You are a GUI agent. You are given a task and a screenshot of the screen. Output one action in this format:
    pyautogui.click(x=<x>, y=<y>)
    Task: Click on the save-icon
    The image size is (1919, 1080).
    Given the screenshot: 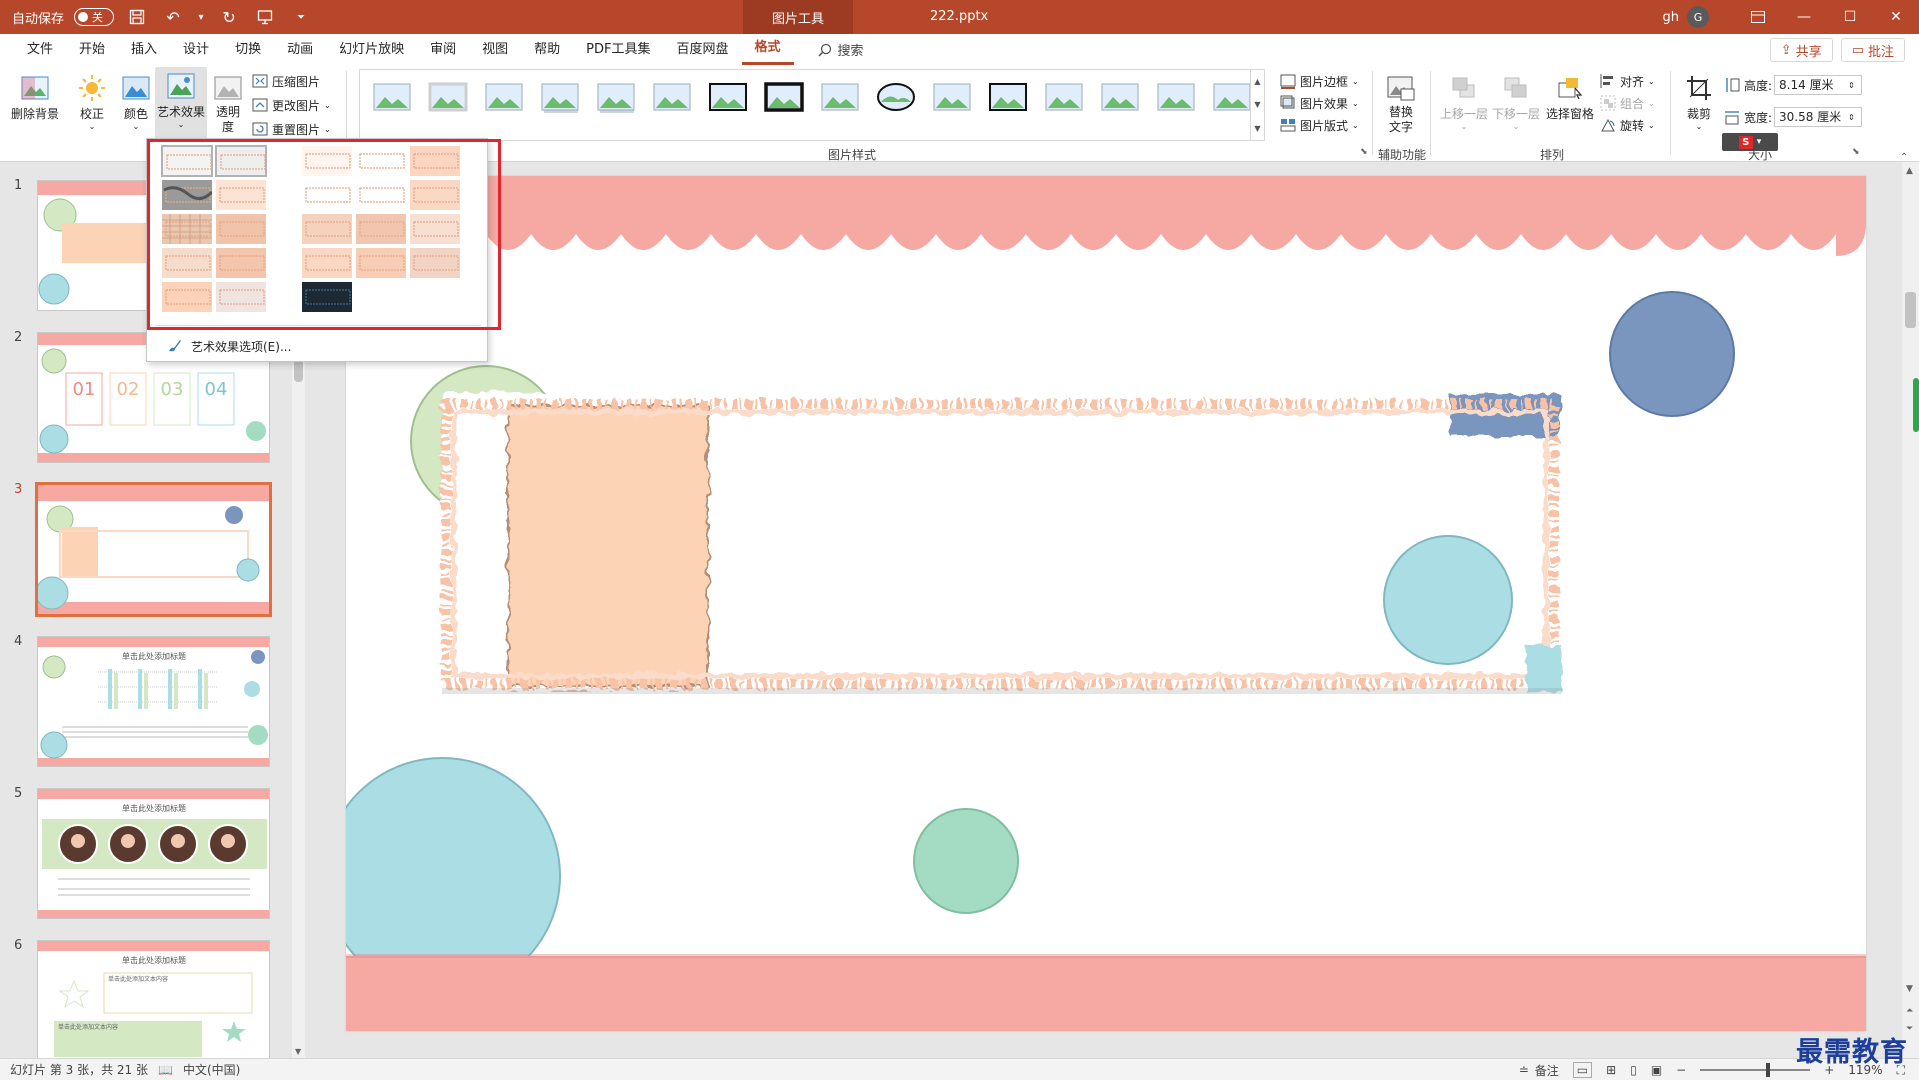 What is the action you would take?
    pyautogui.click(x=137, y=17)
    